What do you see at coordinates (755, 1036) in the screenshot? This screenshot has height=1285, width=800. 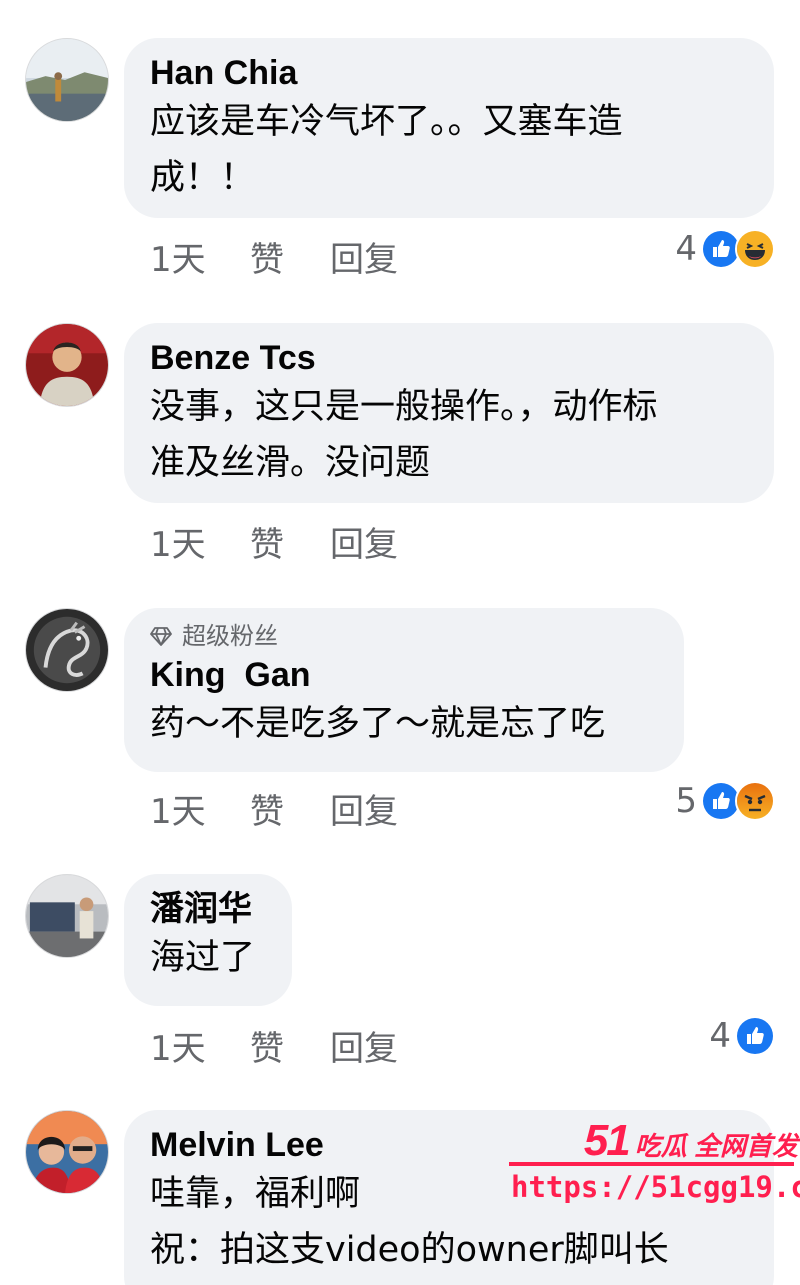 I see `like-reaction-icon` at bounding box center [755, 1036].